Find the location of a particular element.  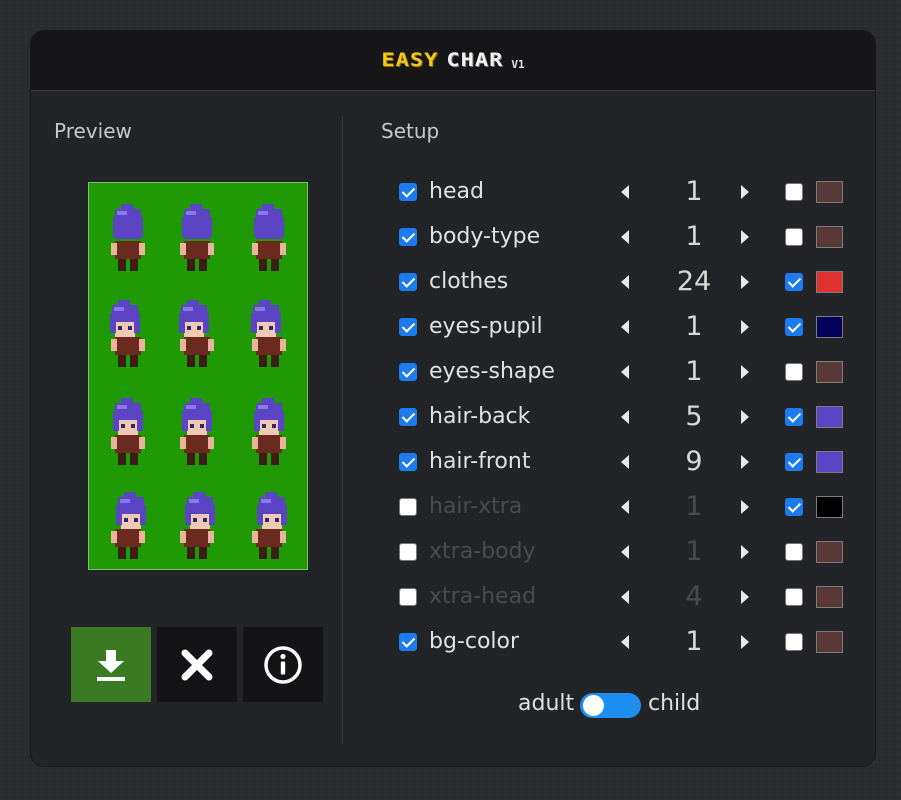

clear-button is located at coordinates (197, 664).